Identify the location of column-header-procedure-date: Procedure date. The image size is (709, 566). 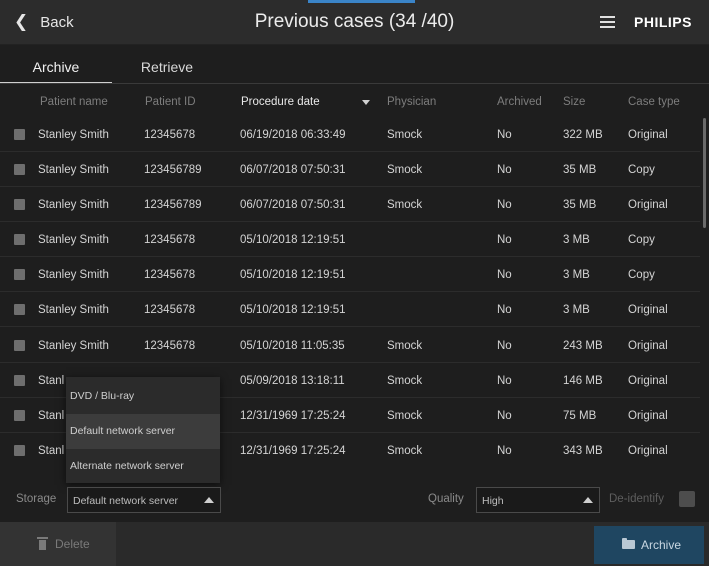
(280, 102).